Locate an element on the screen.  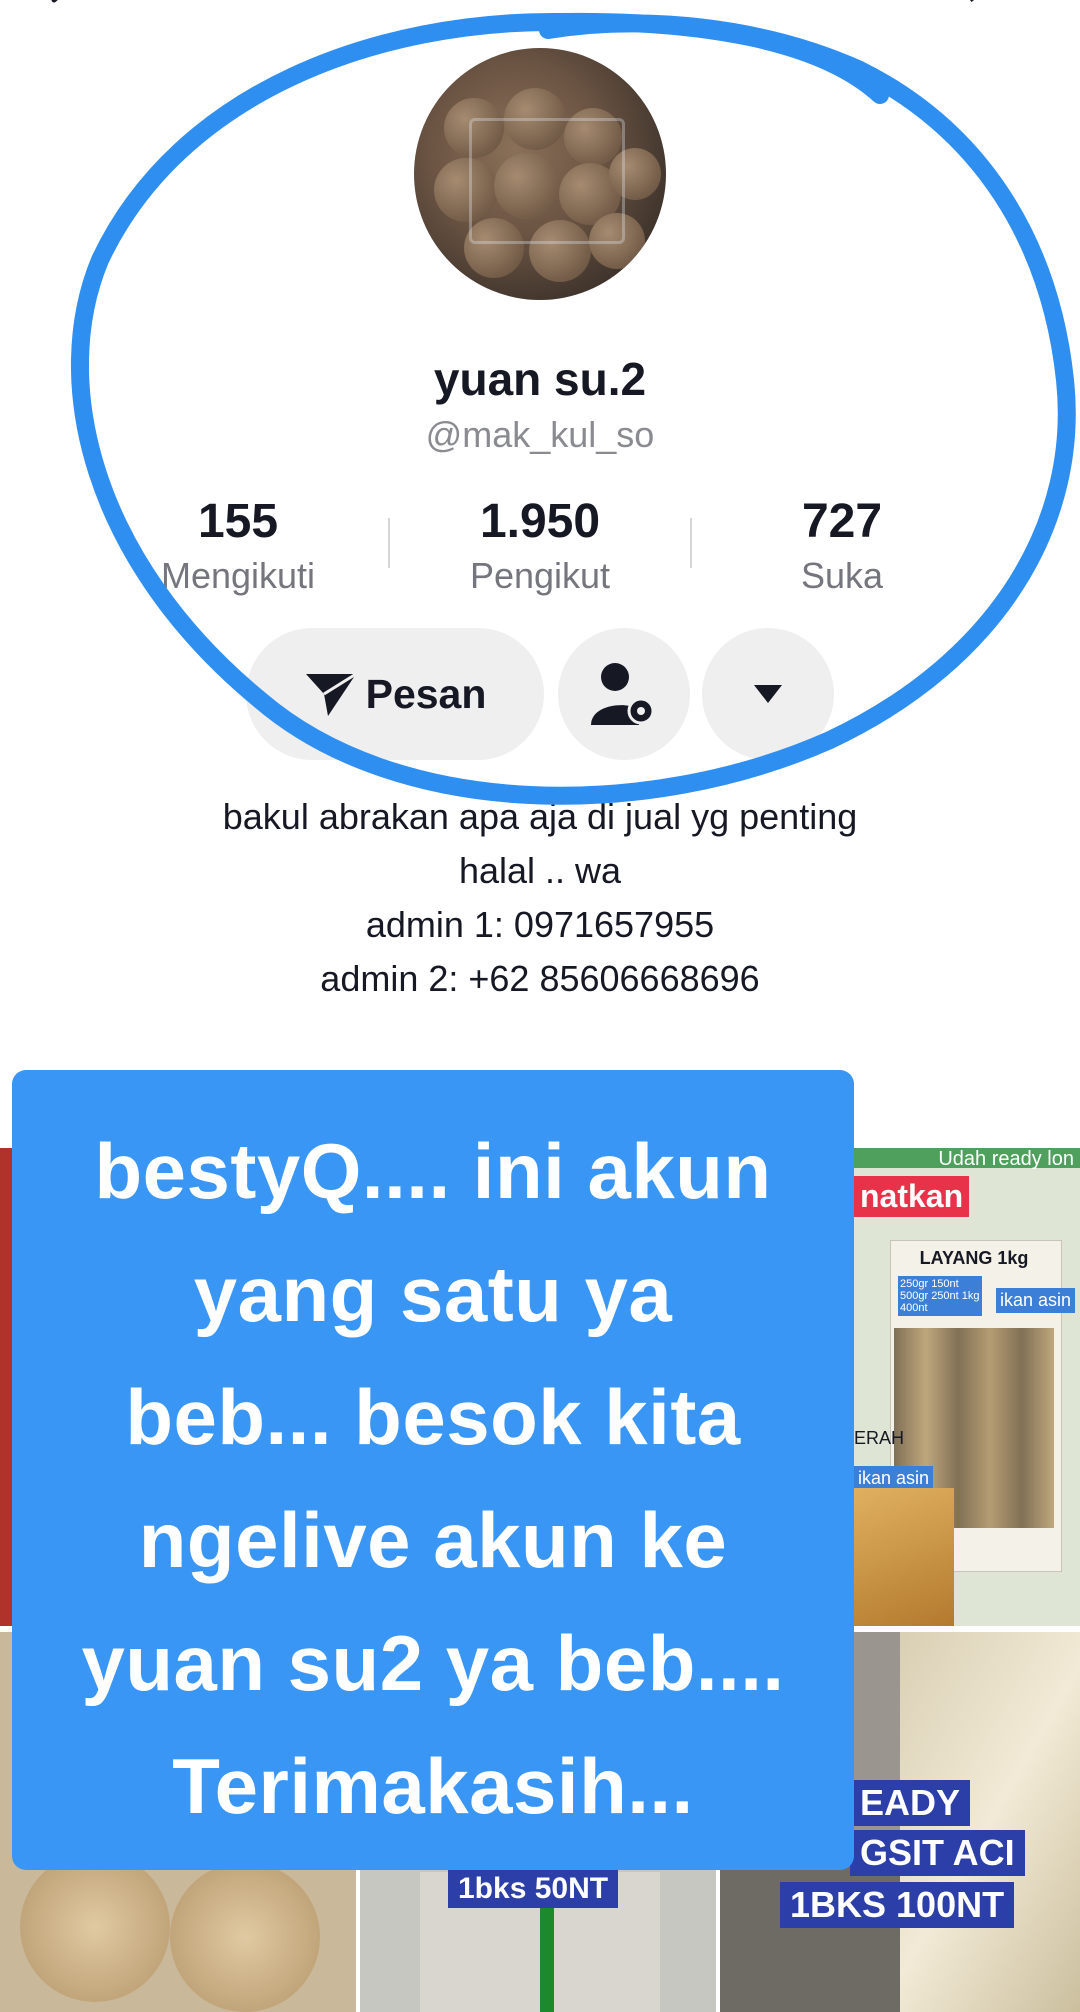
thumbnail-banner: Udah ready lon is located at coordinates (967, 1159).